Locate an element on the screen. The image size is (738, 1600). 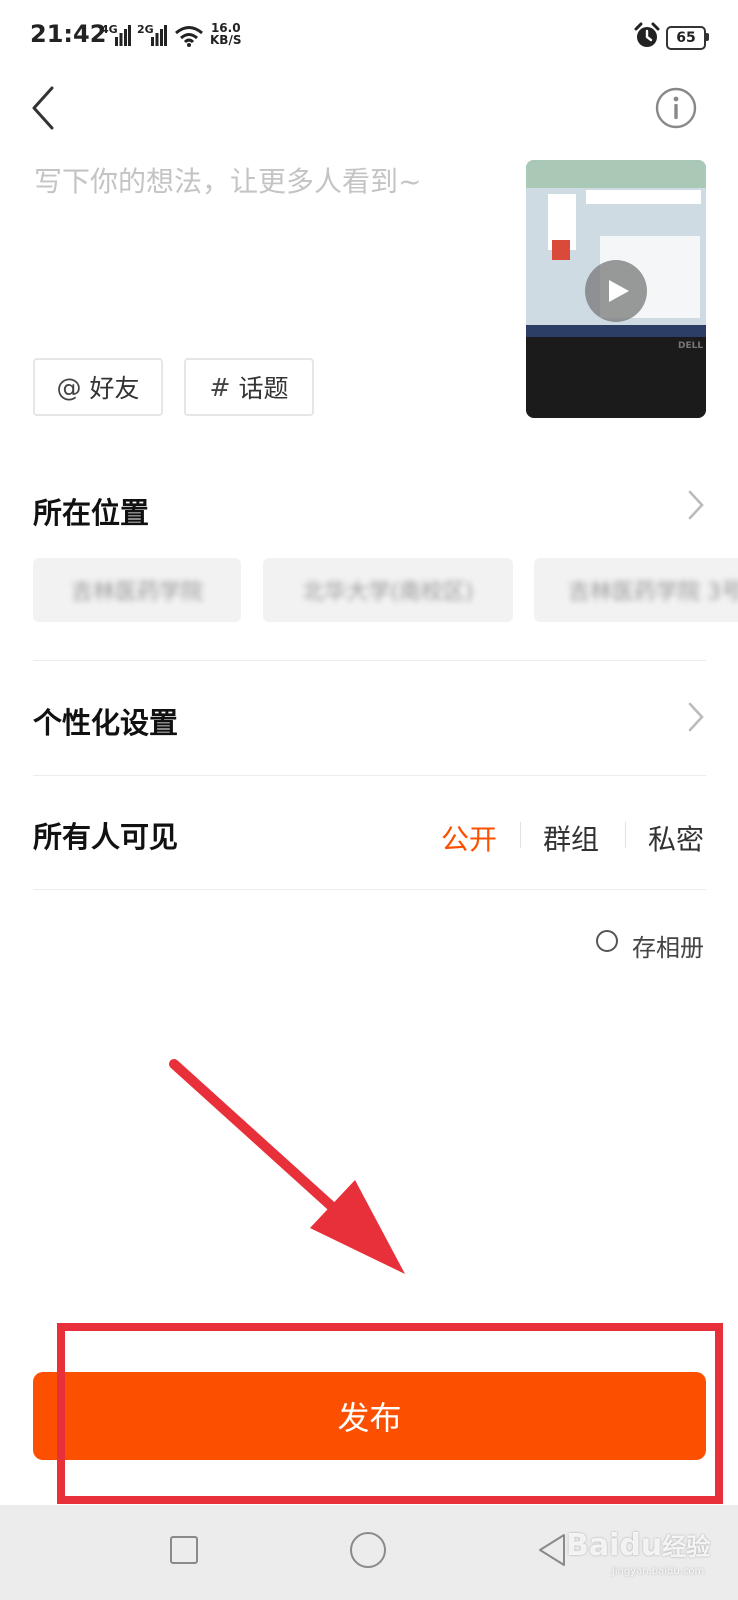
mention-friend-button: @ 好友 is located at coordinates (98, 387).